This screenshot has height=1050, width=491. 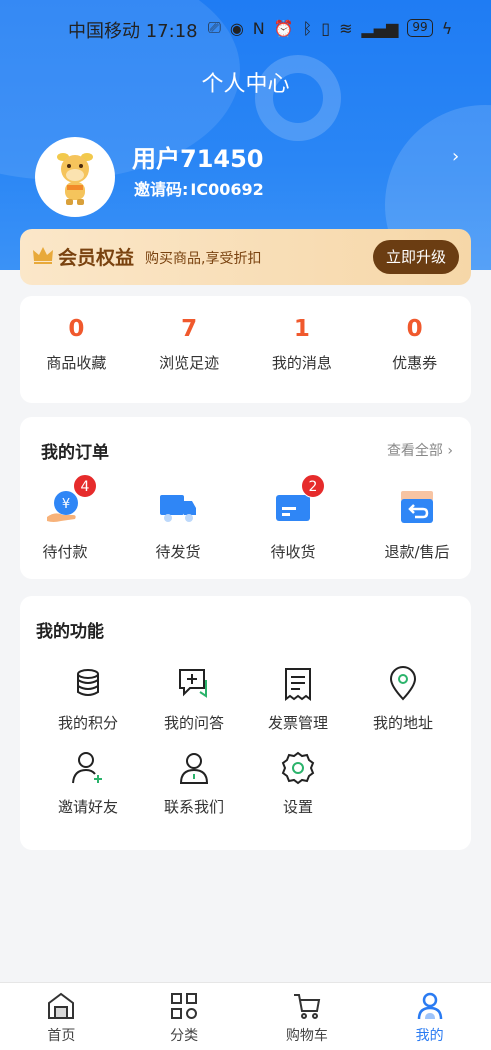 I want to click on func-invoice: 发票管理, so click(x=298, y=699).